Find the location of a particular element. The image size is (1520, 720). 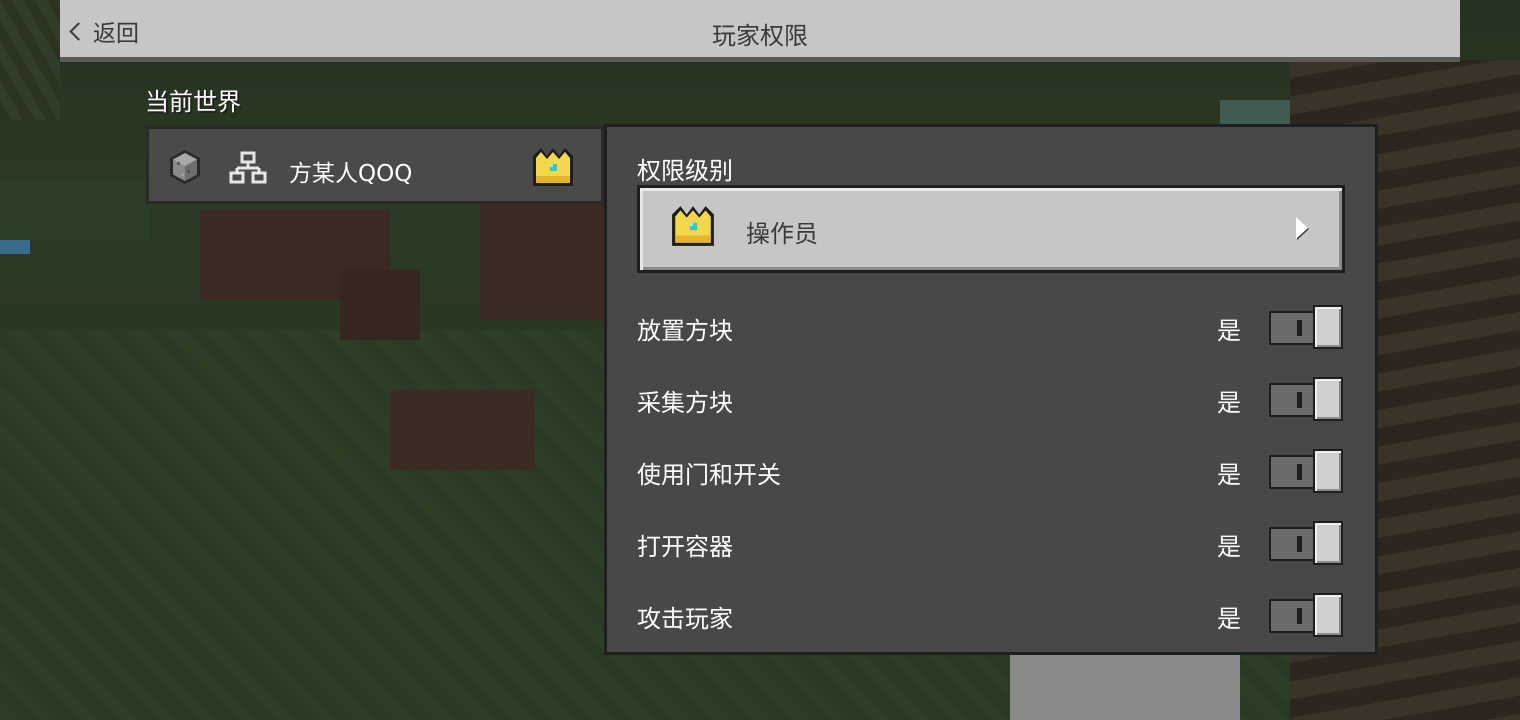

permission-row-place-blocks: 放置方块 是 is located at coordinates (991, 327).